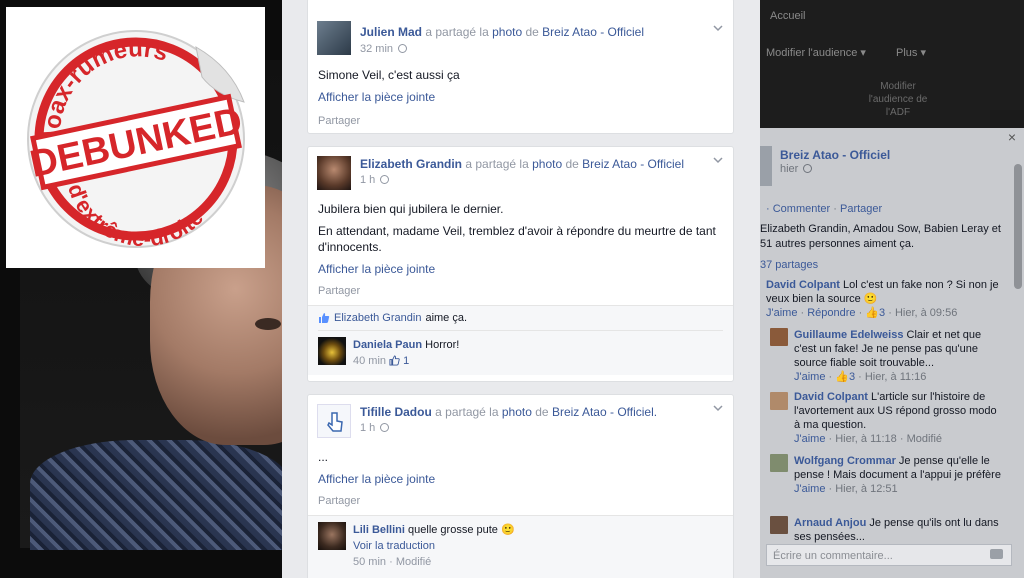  What do you see at coordinates (520, 350) in the screenshot?
I see `comment: Daniela Paun Horror! 40 min 1` at bounding box center [520, 350].